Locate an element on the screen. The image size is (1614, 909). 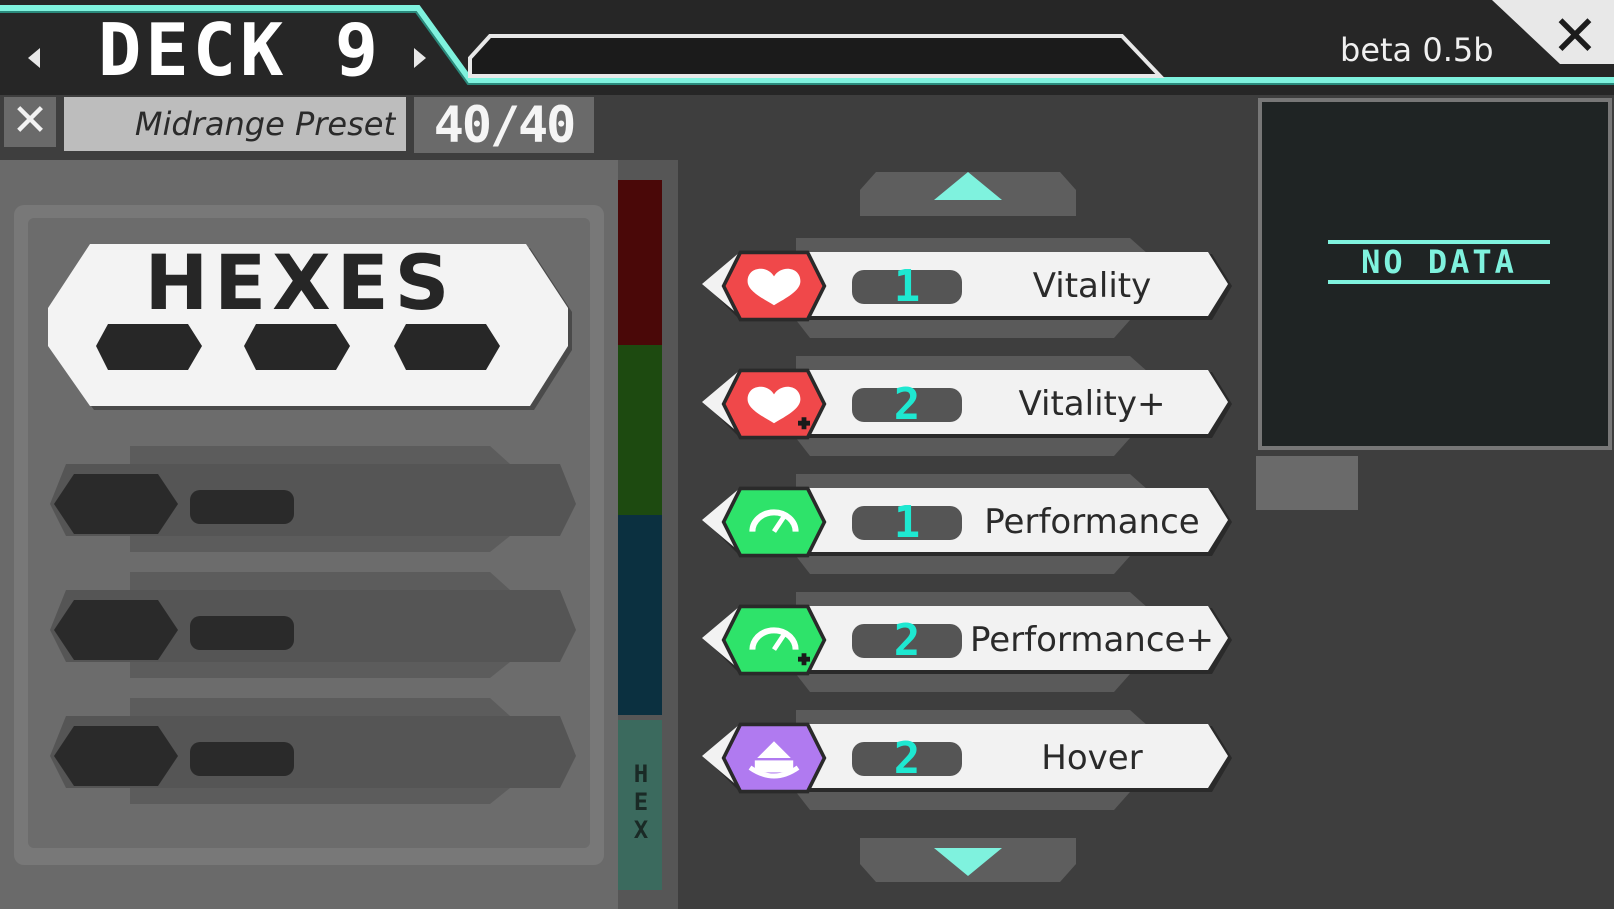
card-count: 40/40 is located at coordinates (504, 125).